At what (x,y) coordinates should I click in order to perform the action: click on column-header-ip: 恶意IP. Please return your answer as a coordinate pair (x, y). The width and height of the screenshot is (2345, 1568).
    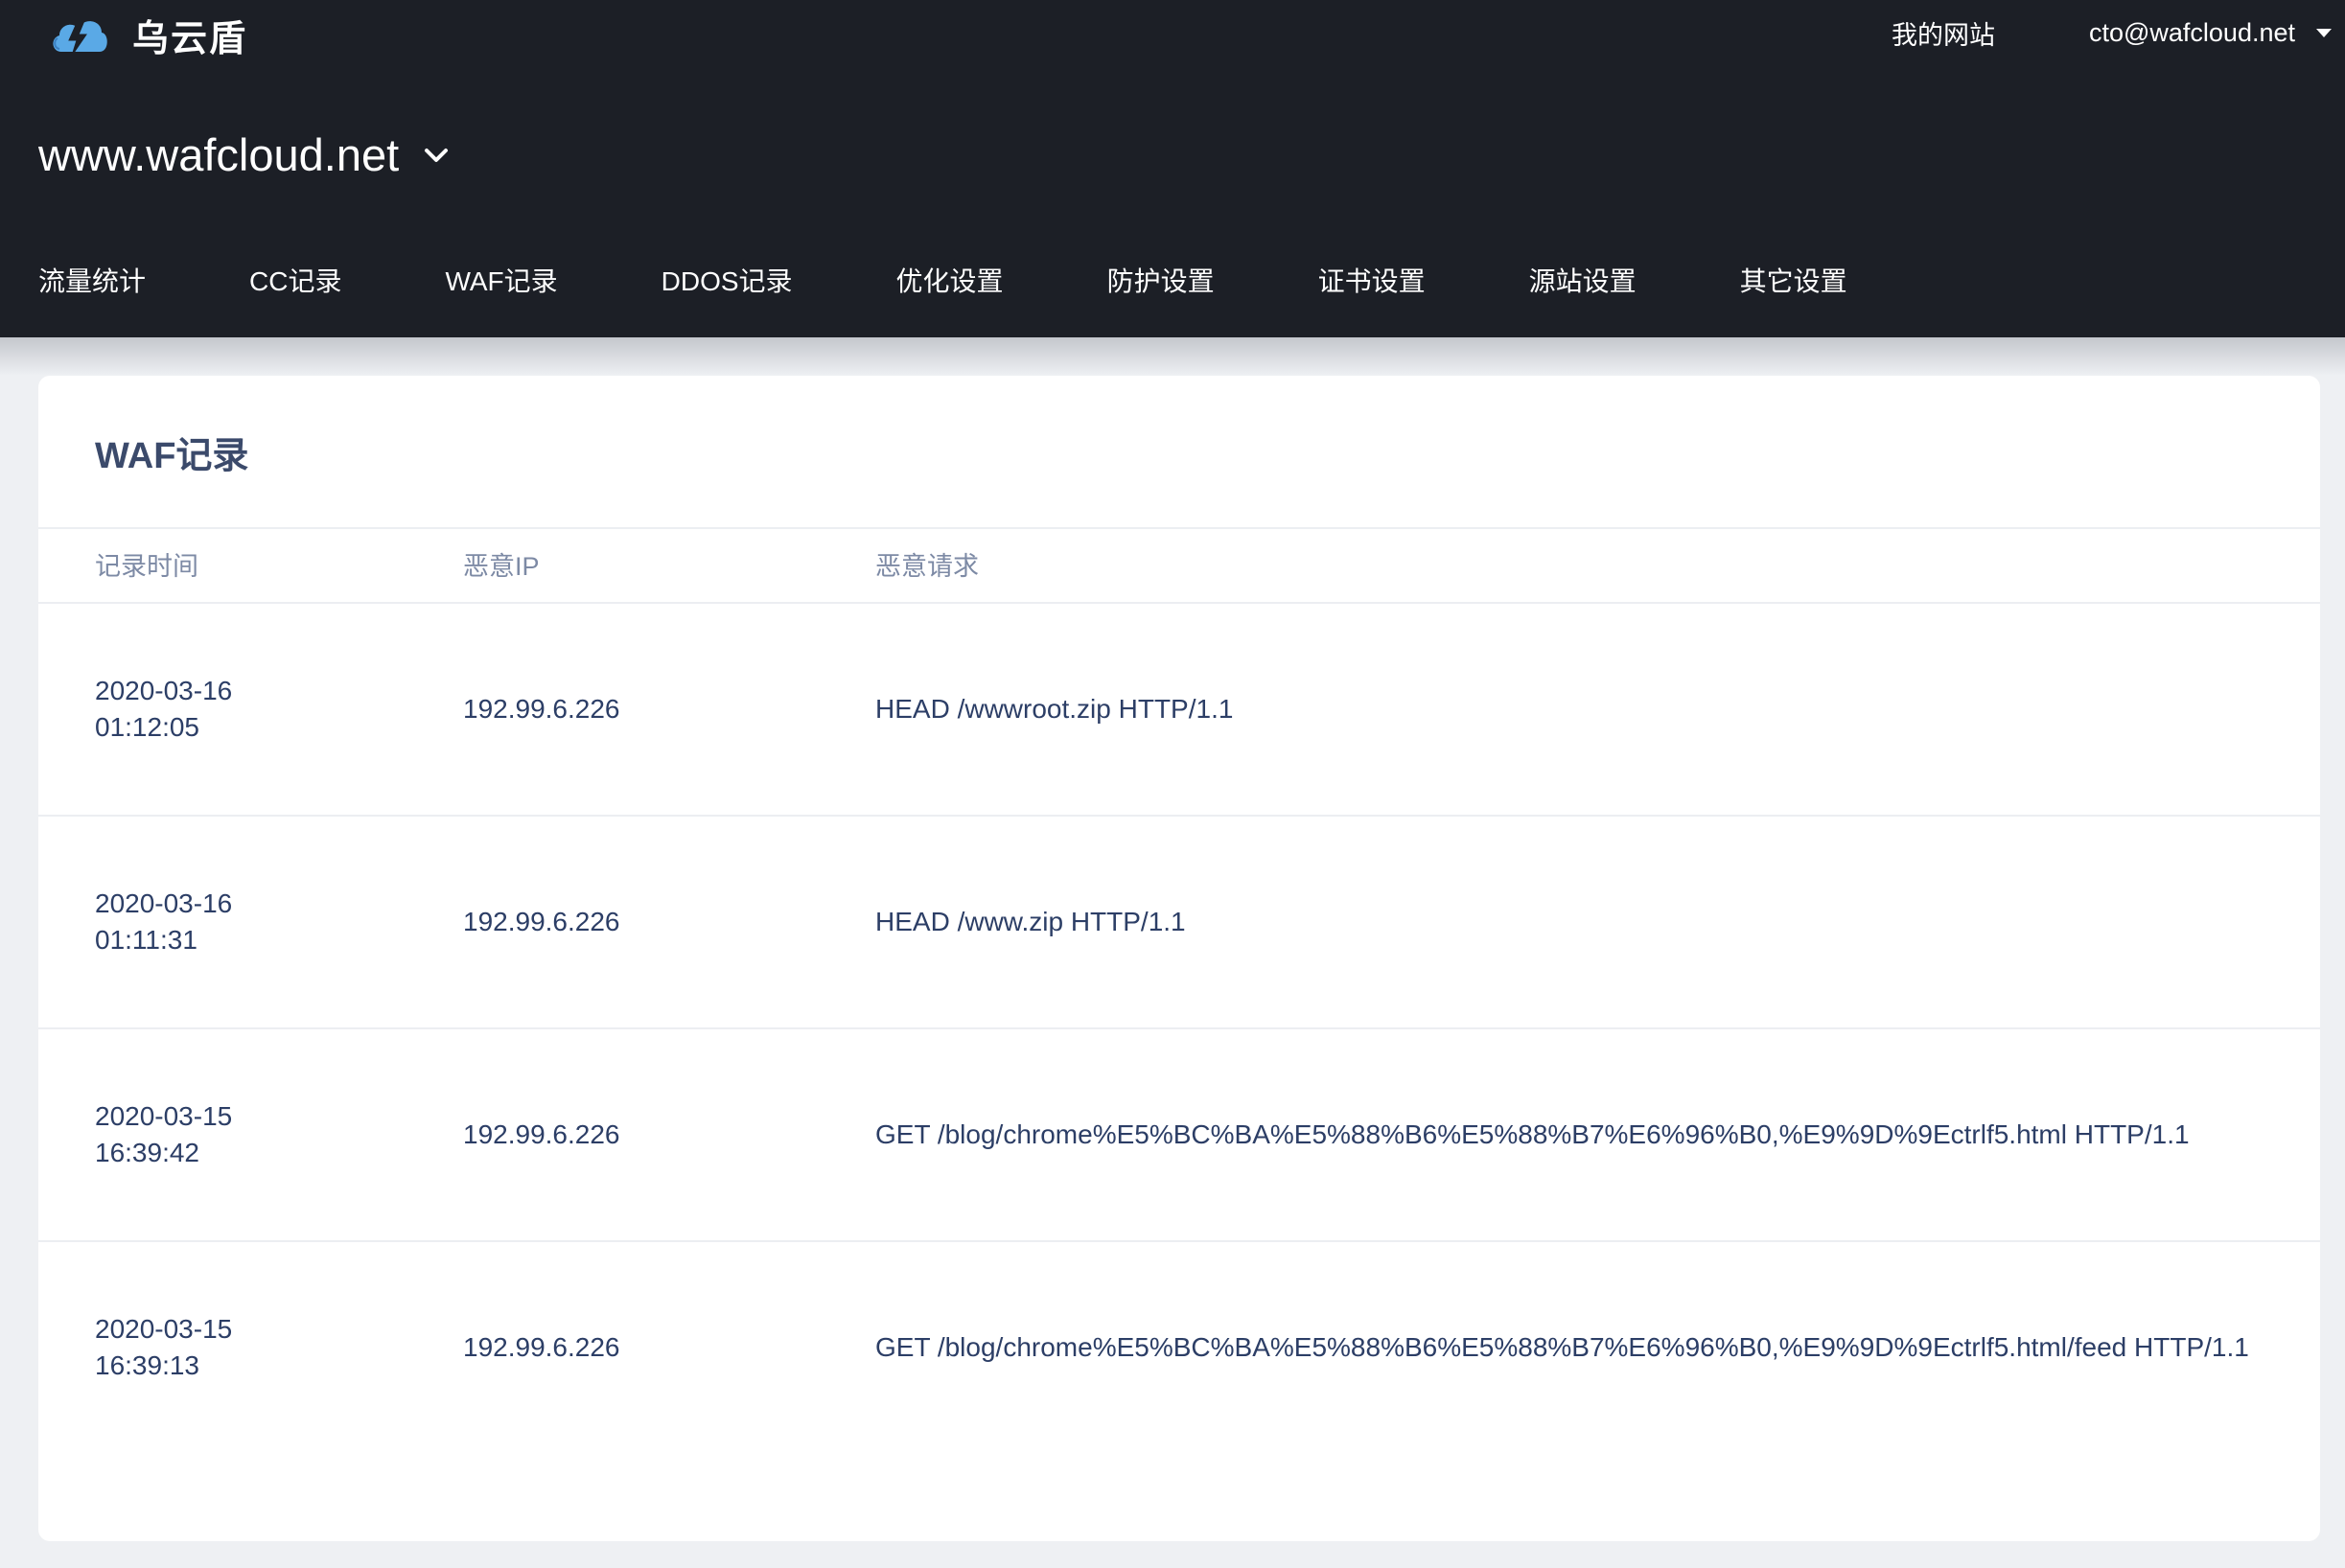
    Looking at the image, I should click on (501, 566).